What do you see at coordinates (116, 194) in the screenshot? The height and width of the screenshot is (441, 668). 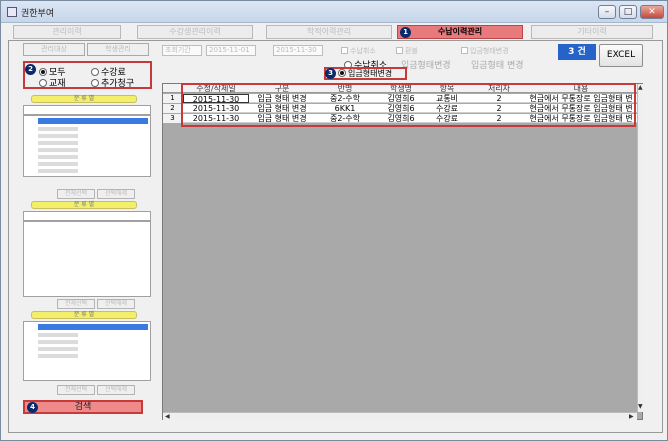 I see `deselect-button-1: 선택해제` at bounding box center [116, 194].